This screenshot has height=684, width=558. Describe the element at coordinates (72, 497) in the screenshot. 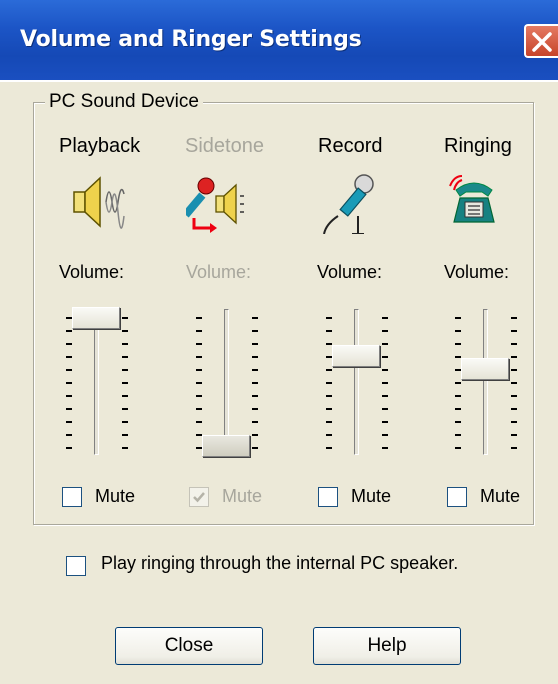

I see `mute-checkbox-playback` at that location.